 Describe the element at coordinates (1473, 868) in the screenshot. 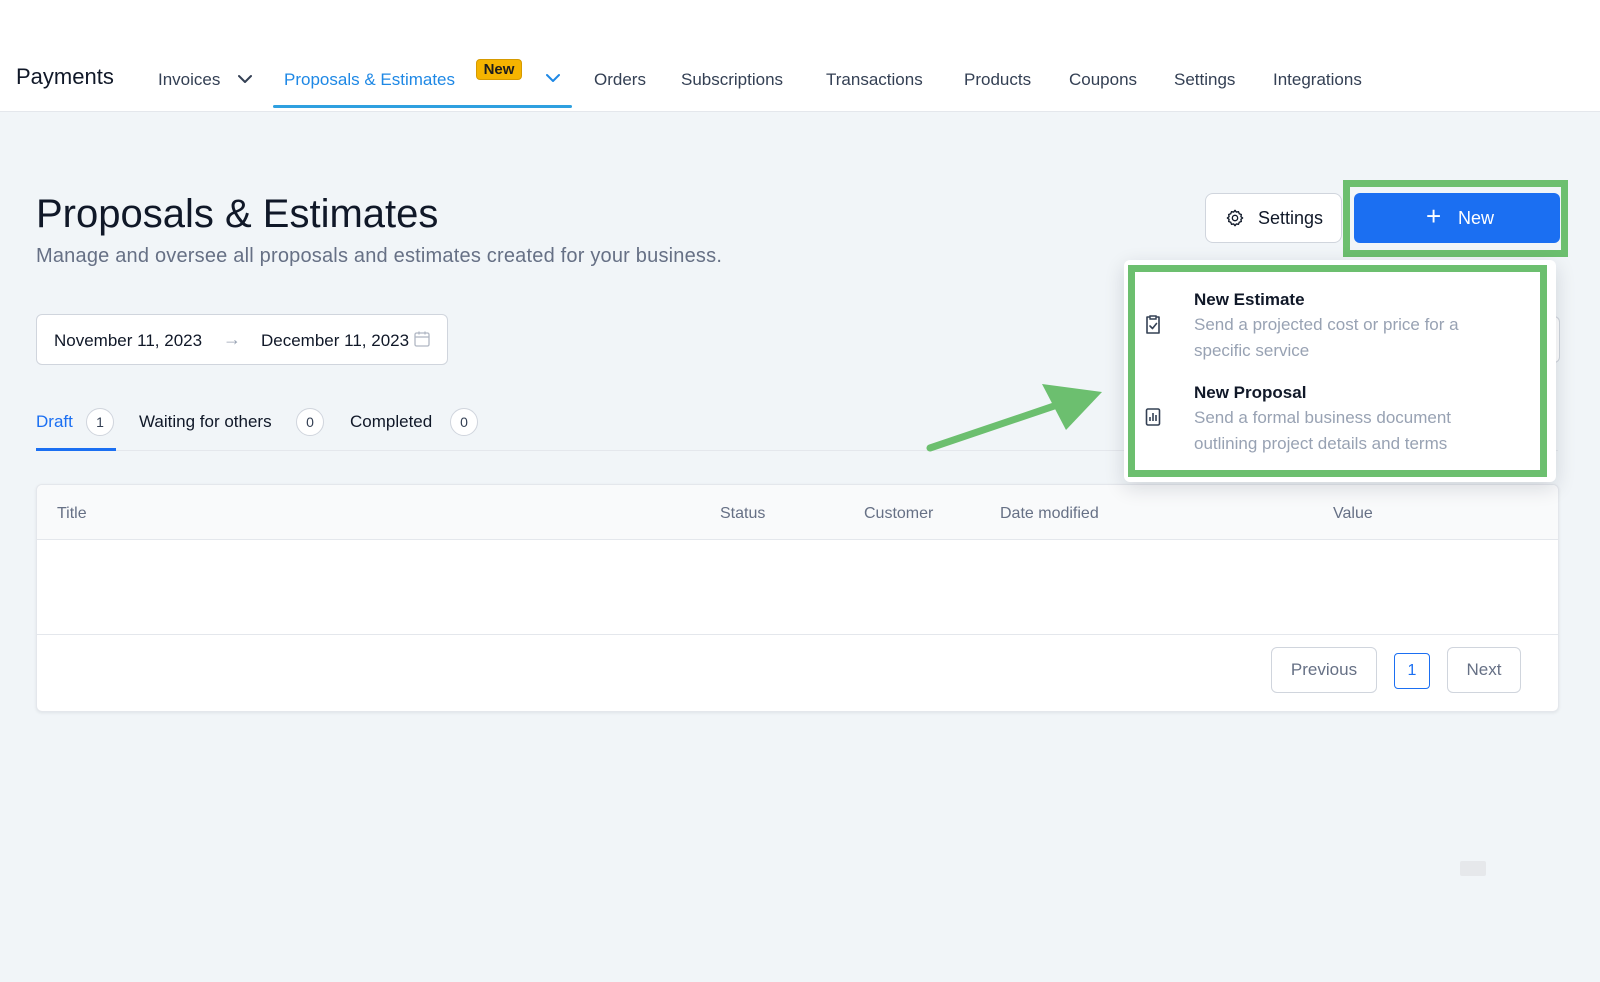

I see `floating-chip` at that location.